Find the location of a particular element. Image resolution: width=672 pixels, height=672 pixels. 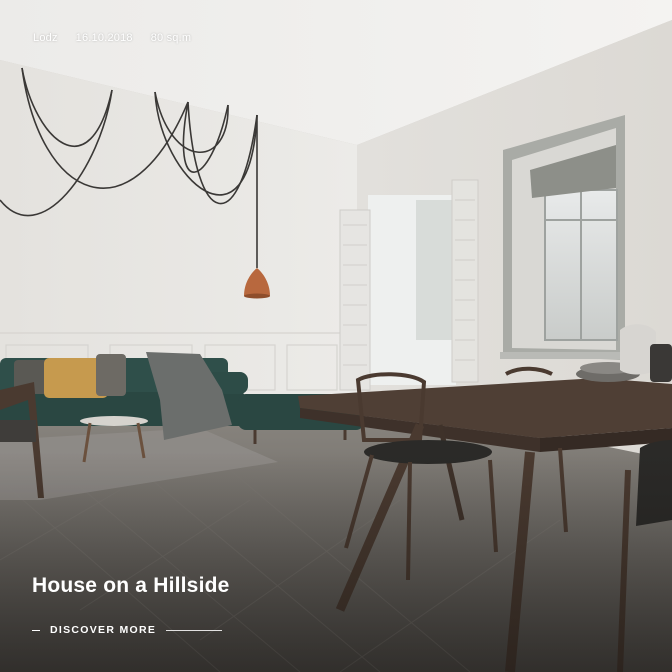

project-area: 80 sq.m is located at coordinates (171, 38).